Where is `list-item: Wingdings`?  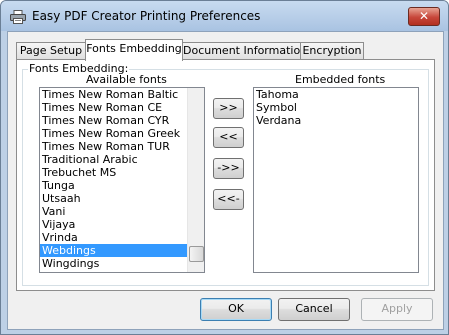 list-item: Wingdings is located at coordinates (122, 263).